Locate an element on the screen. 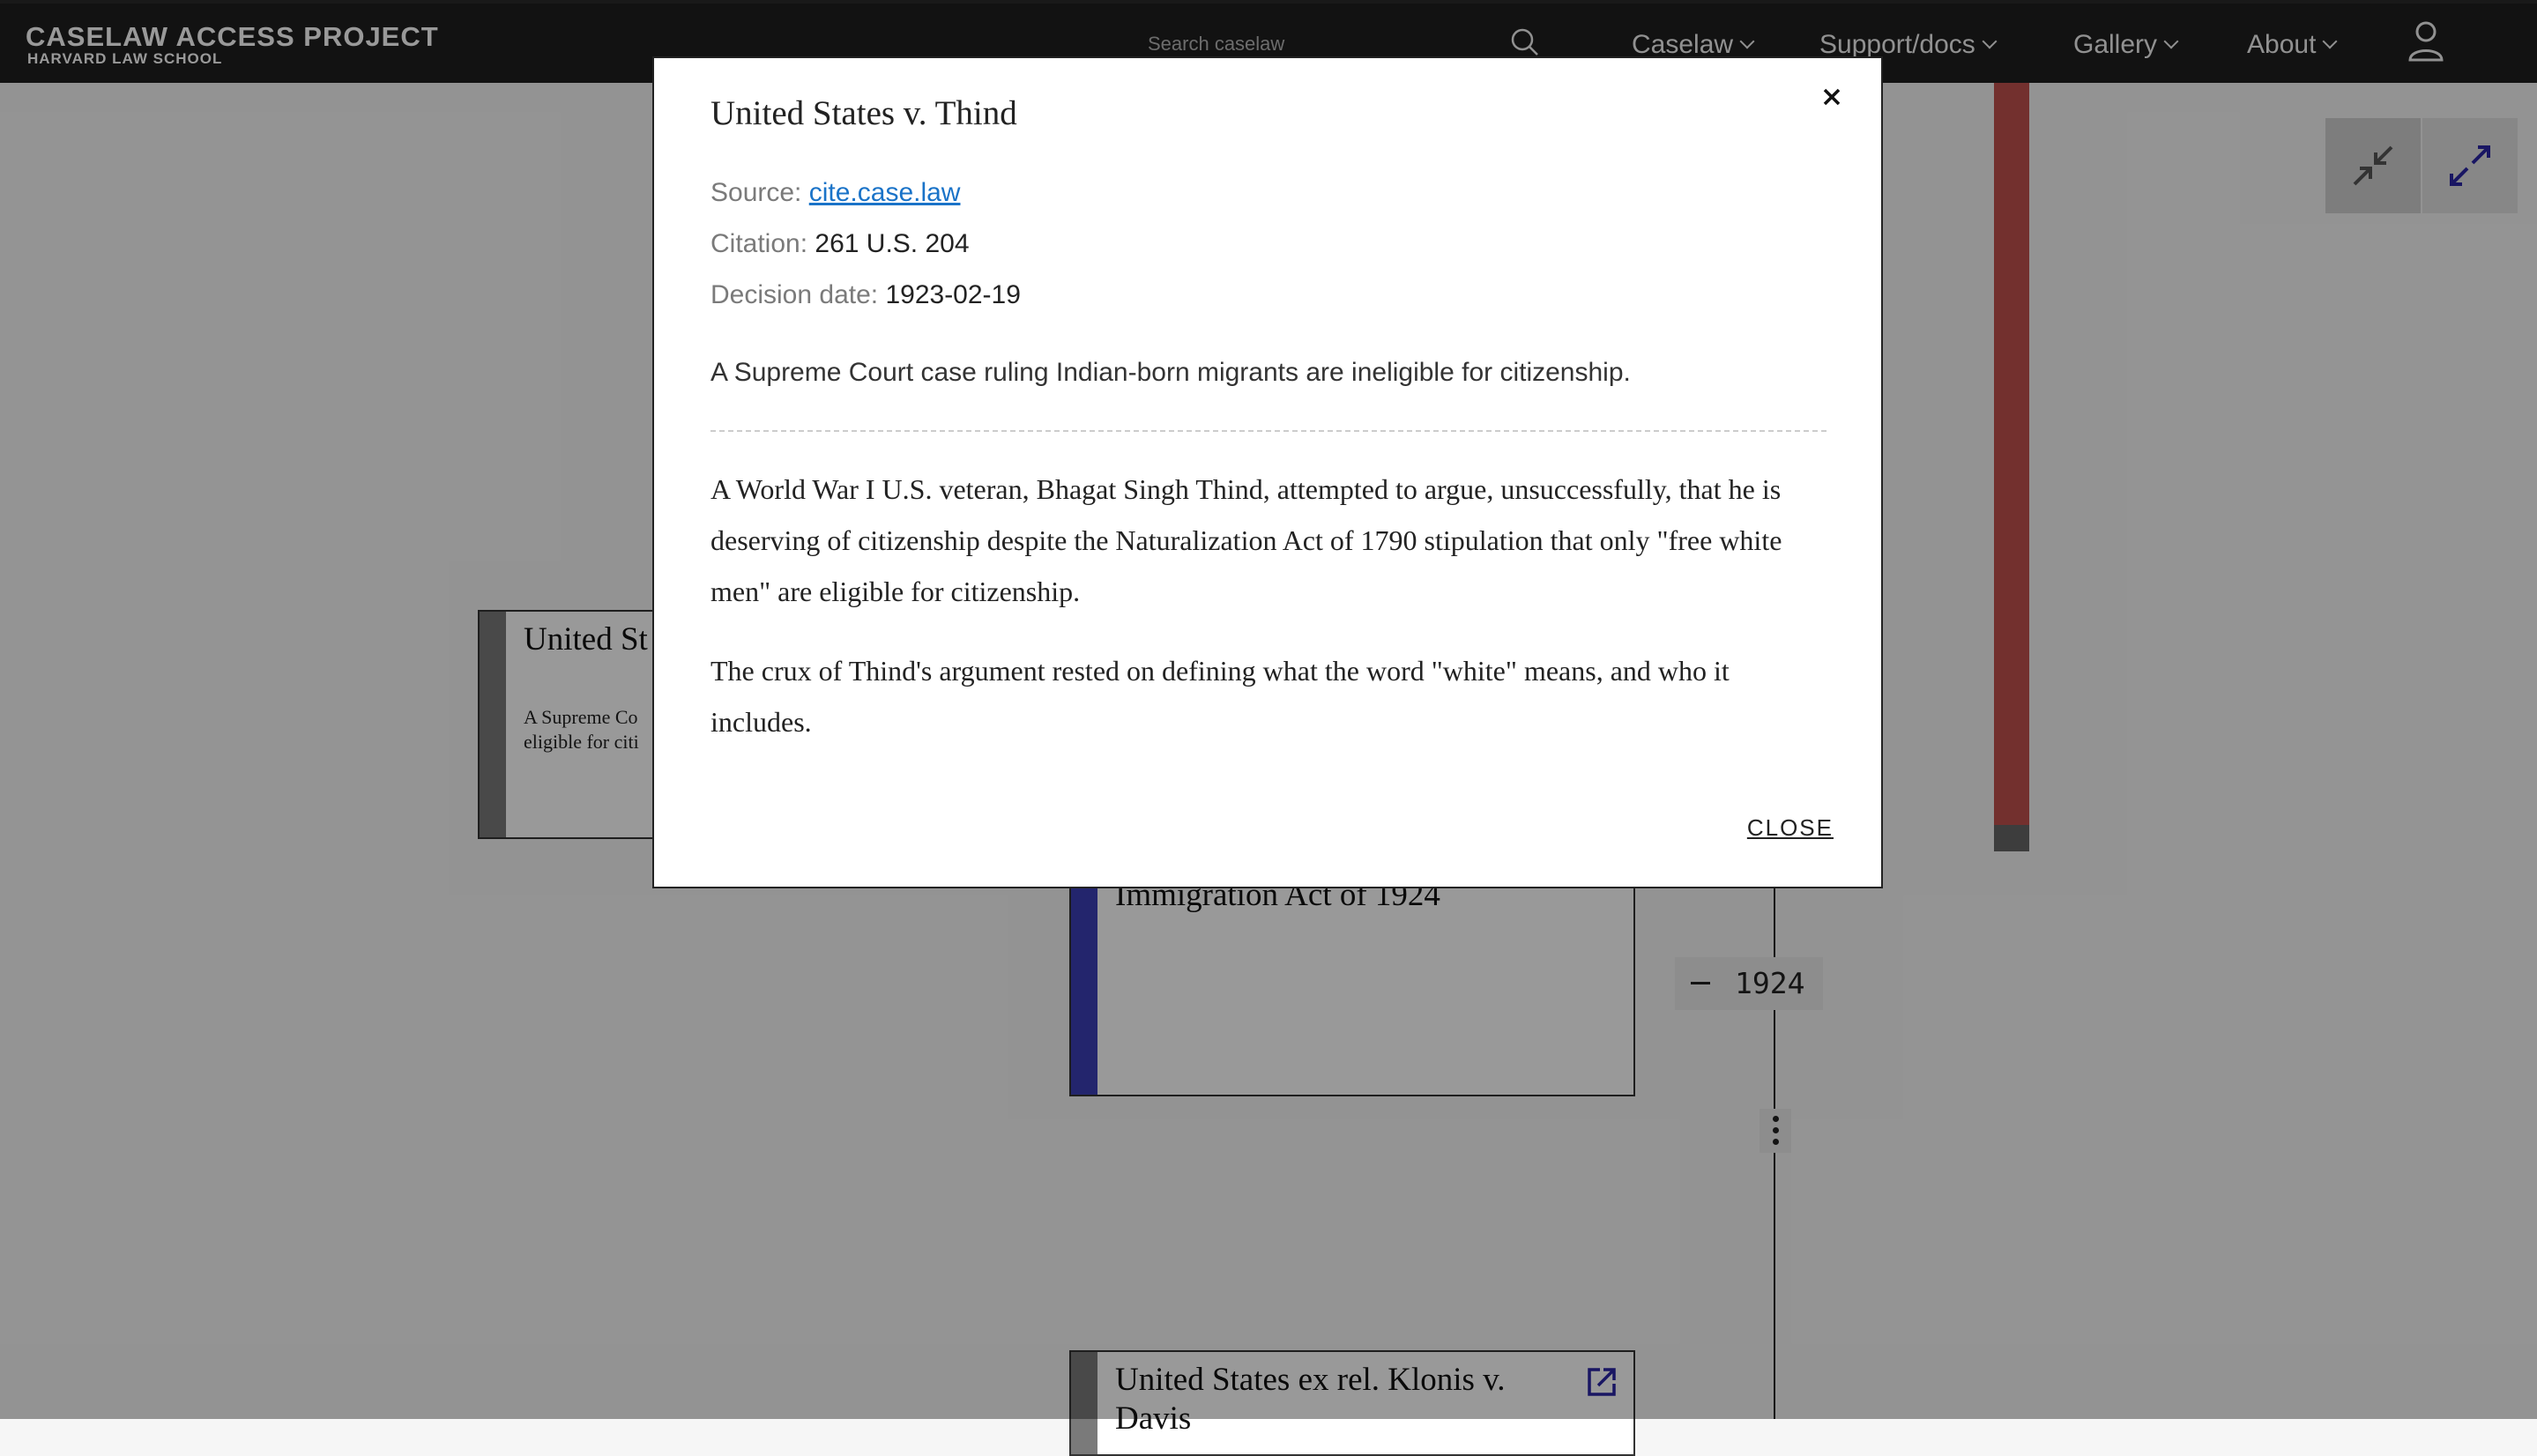 The height and width of the screenshot is (1456, 2537). decision-date-value: 1923-02-19 is located at coordinates (953, 294).